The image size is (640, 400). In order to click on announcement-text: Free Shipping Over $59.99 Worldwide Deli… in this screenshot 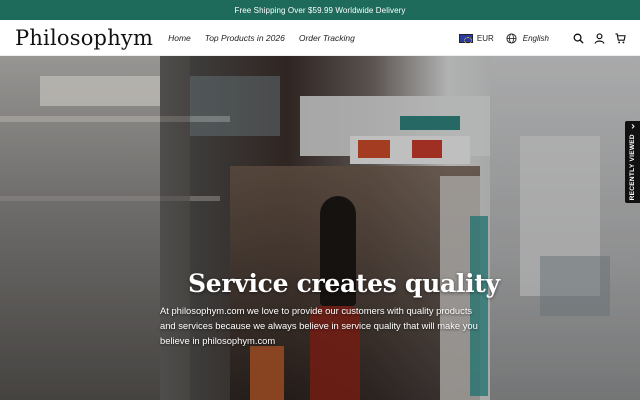, I will do `click(320, 10)`.